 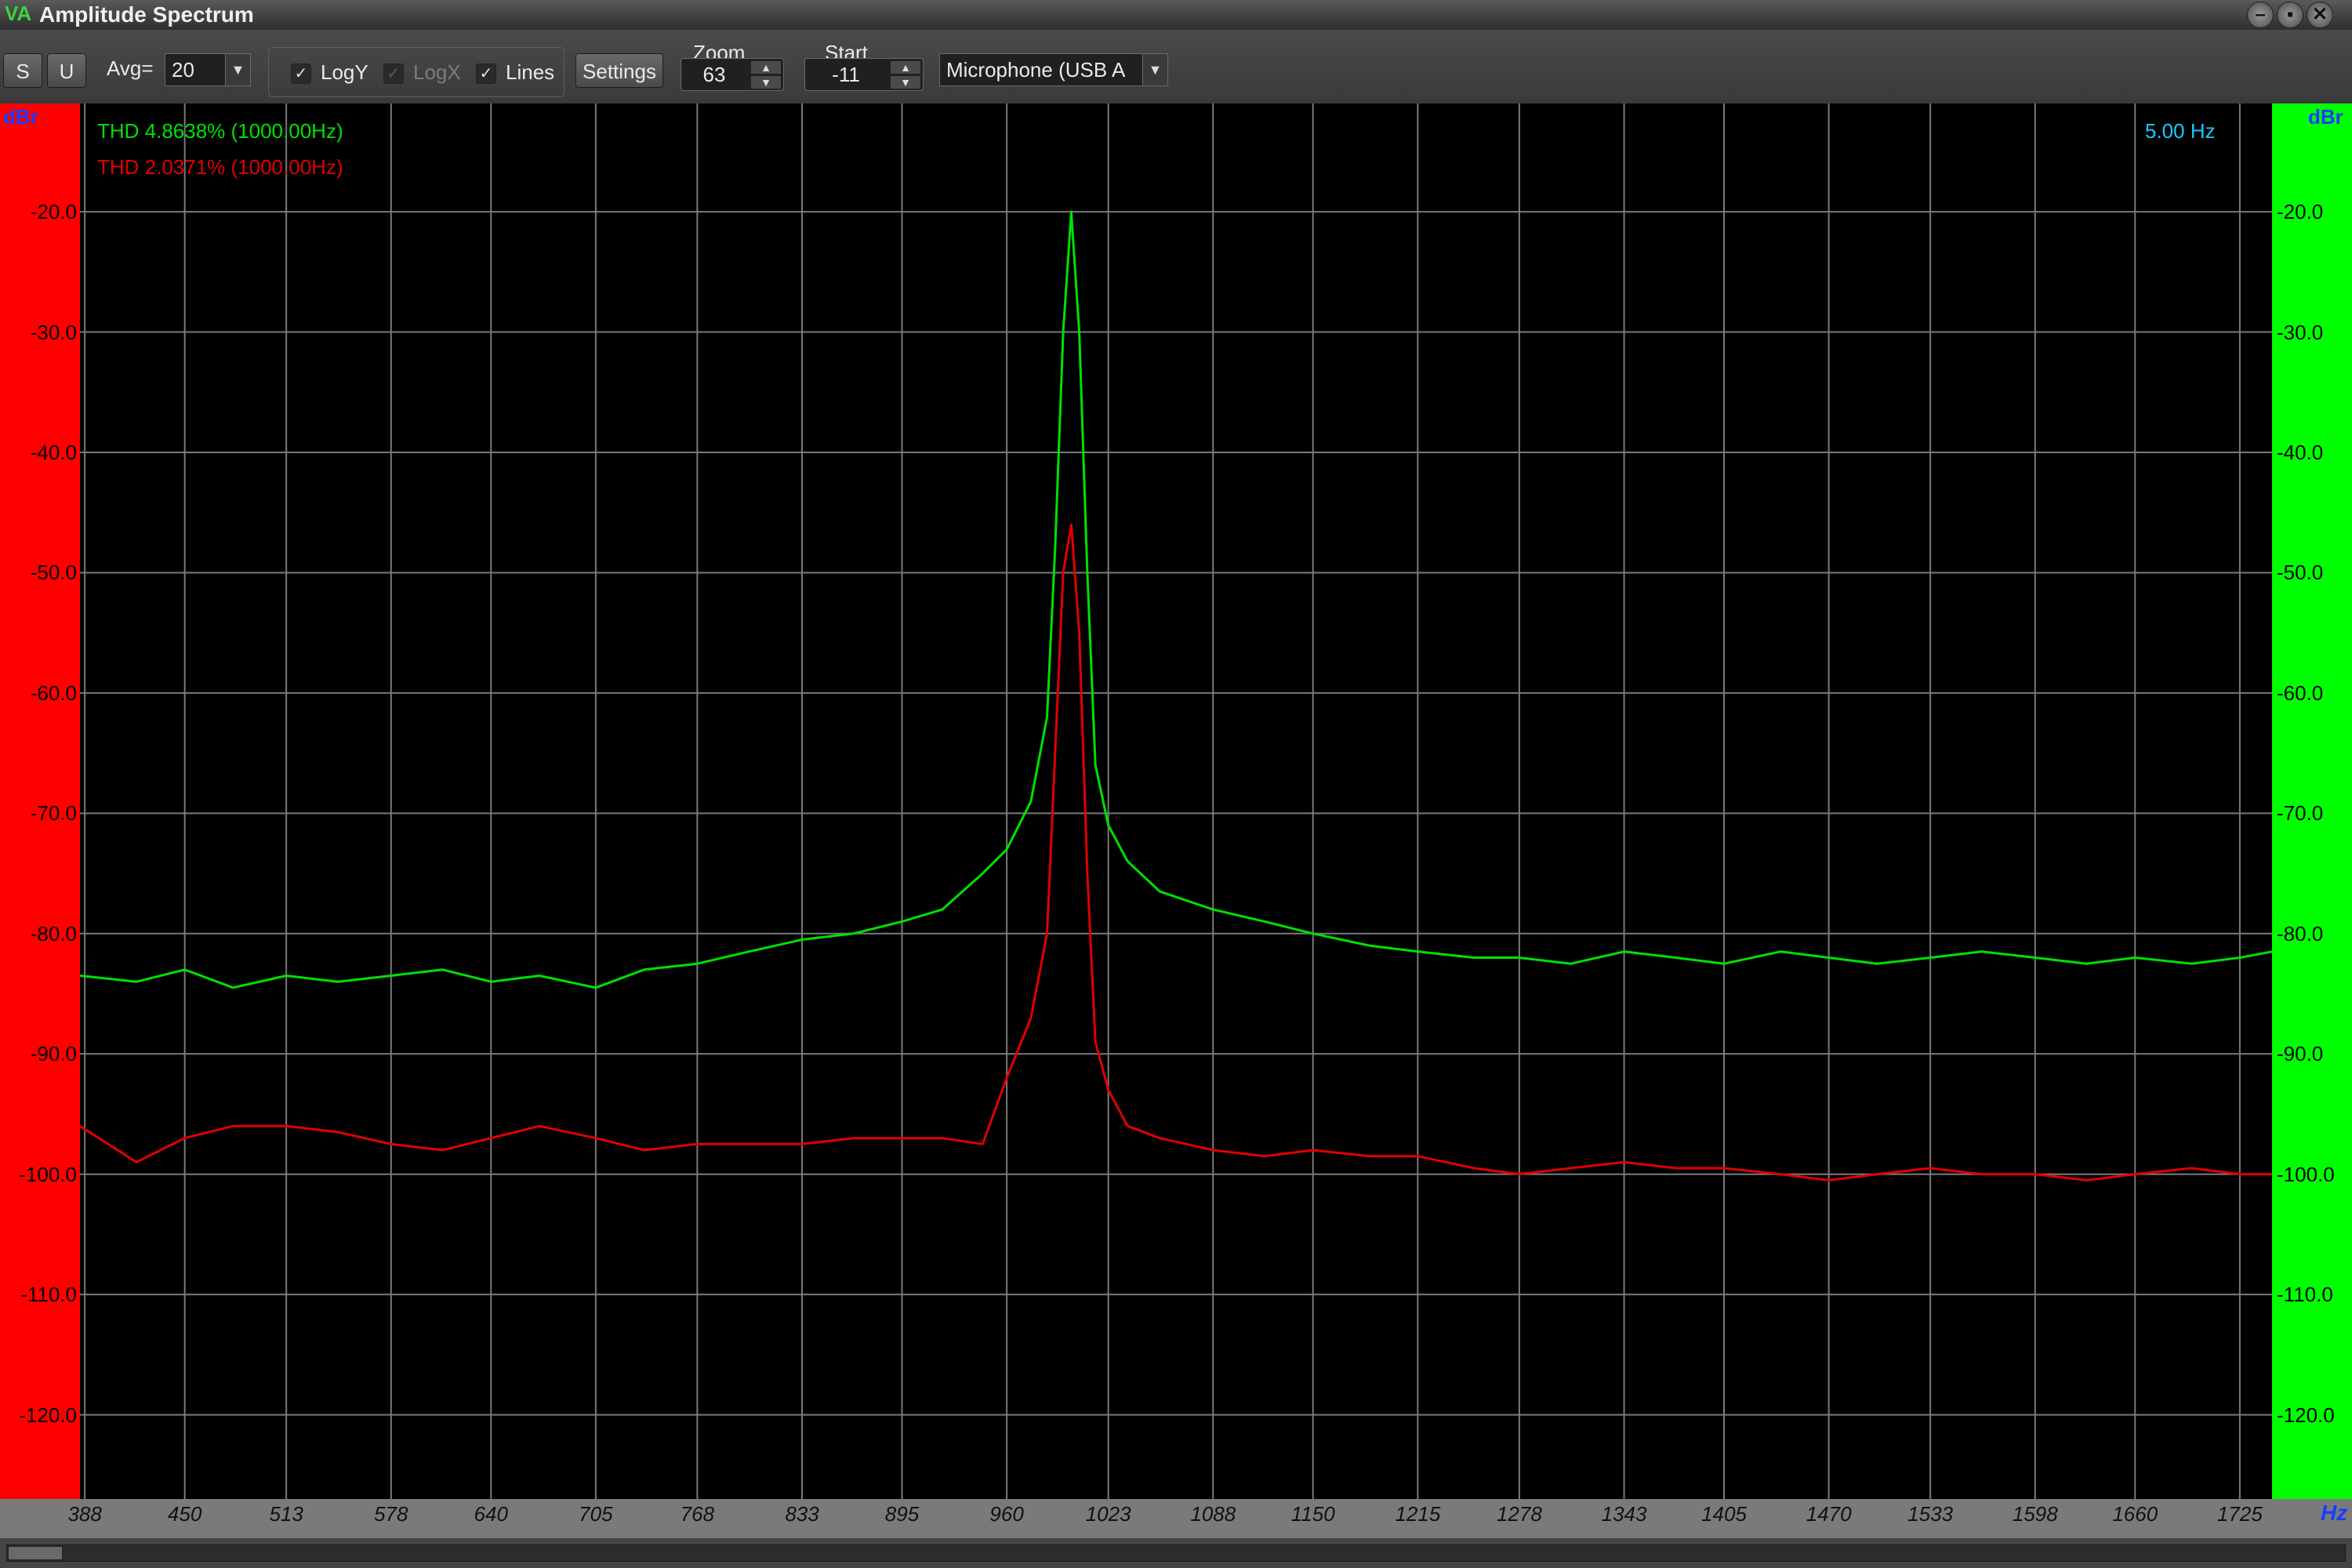 What do you see at coordinates (54, 453) in the screenshot?
I see `y-tick-label-left: -40.0` at bounding box center [54, 453].